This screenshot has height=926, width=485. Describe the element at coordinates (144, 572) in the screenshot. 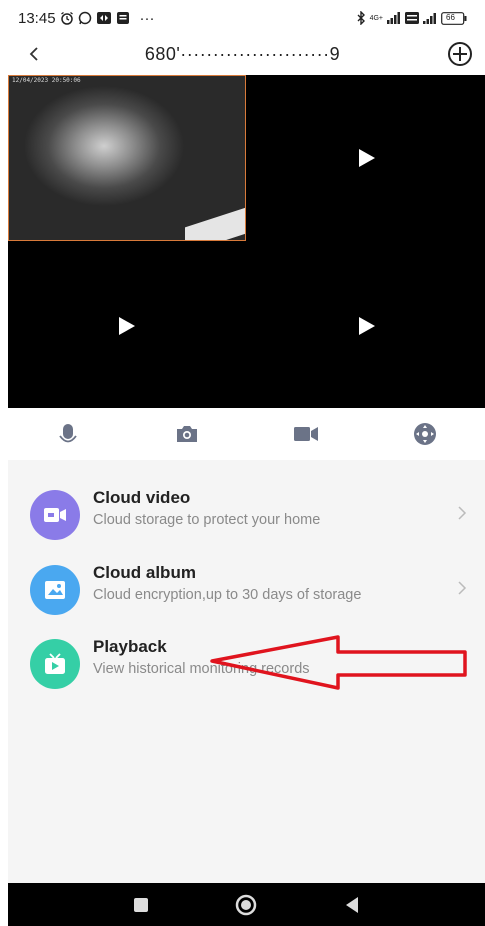

I see `item-title: Cloud album` at that location.